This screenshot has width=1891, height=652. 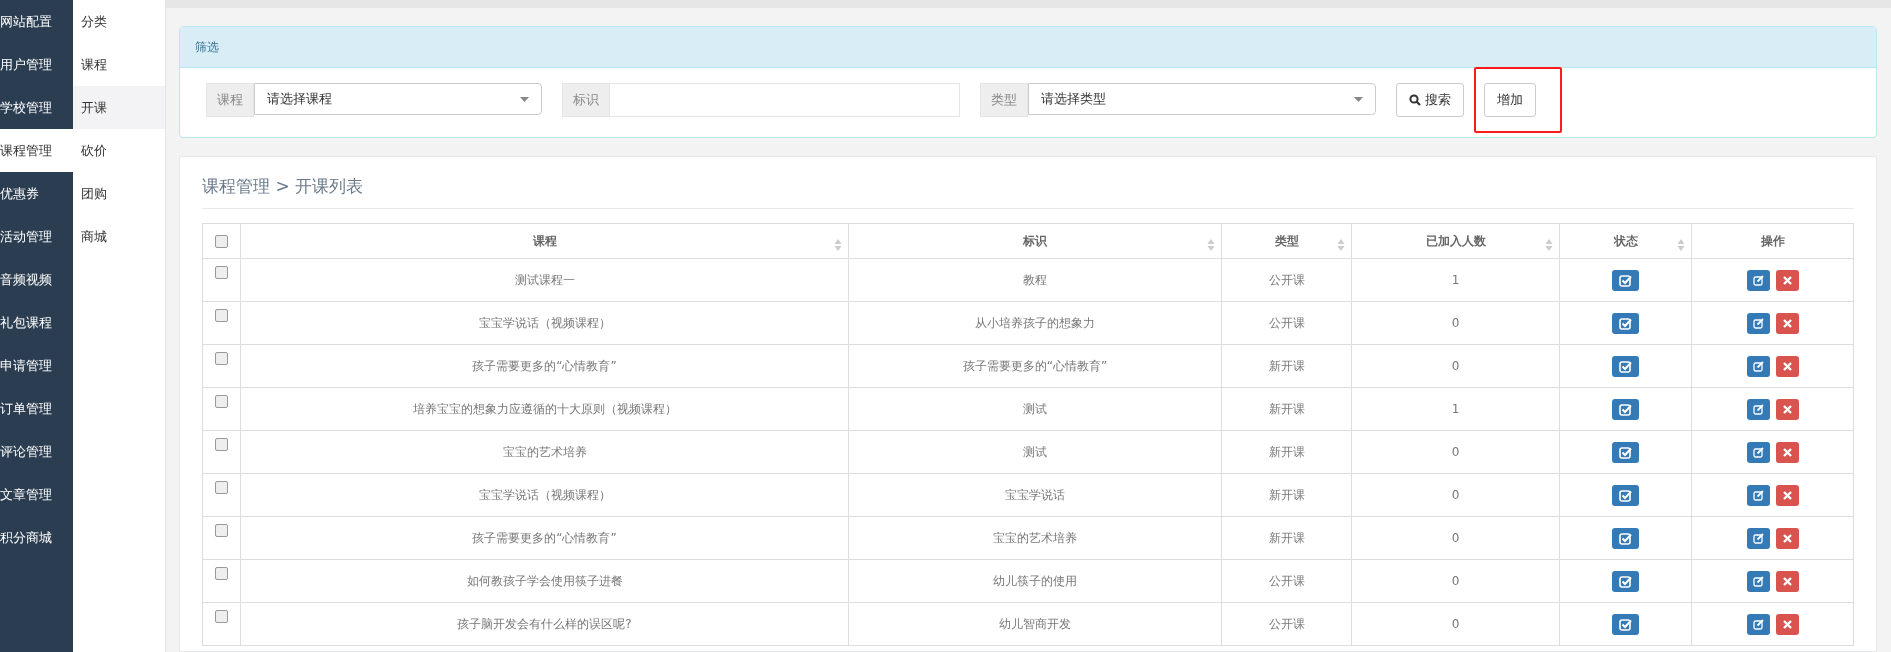 I want to click on table-cell: 从小培养孩子的想象力, so click(x=1035, y=323).